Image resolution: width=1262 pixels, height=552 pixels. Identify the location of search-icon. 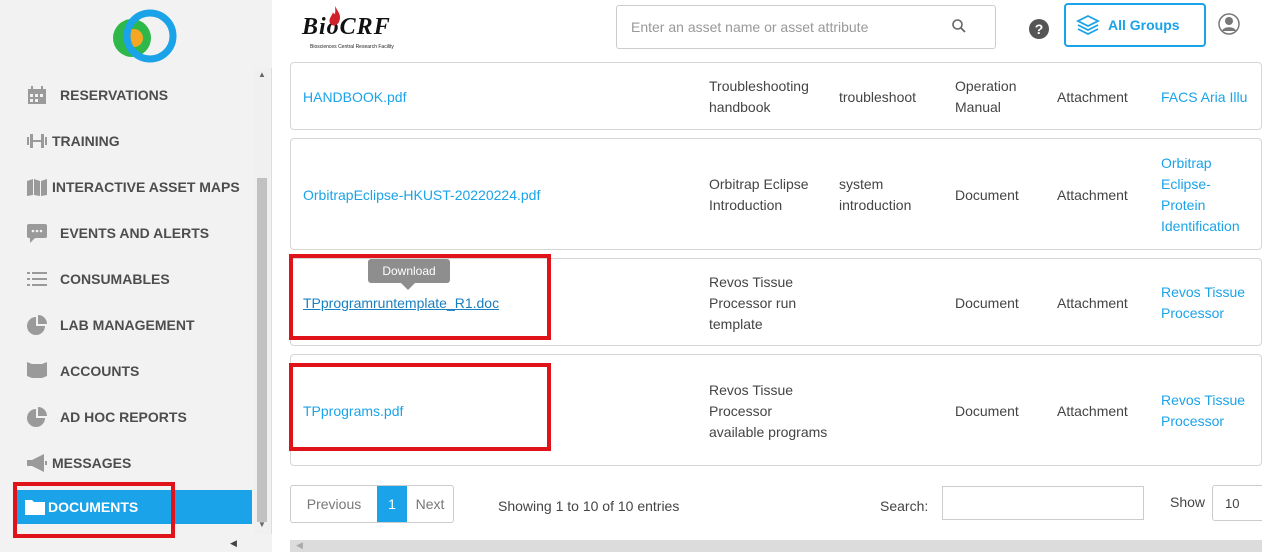
(959, 26).